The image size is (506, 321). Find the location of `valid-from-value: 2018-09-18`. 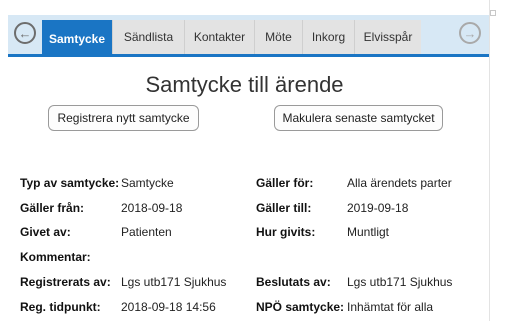

valid-from-value: 2018-09-18 is located at coordinates (152, 208).